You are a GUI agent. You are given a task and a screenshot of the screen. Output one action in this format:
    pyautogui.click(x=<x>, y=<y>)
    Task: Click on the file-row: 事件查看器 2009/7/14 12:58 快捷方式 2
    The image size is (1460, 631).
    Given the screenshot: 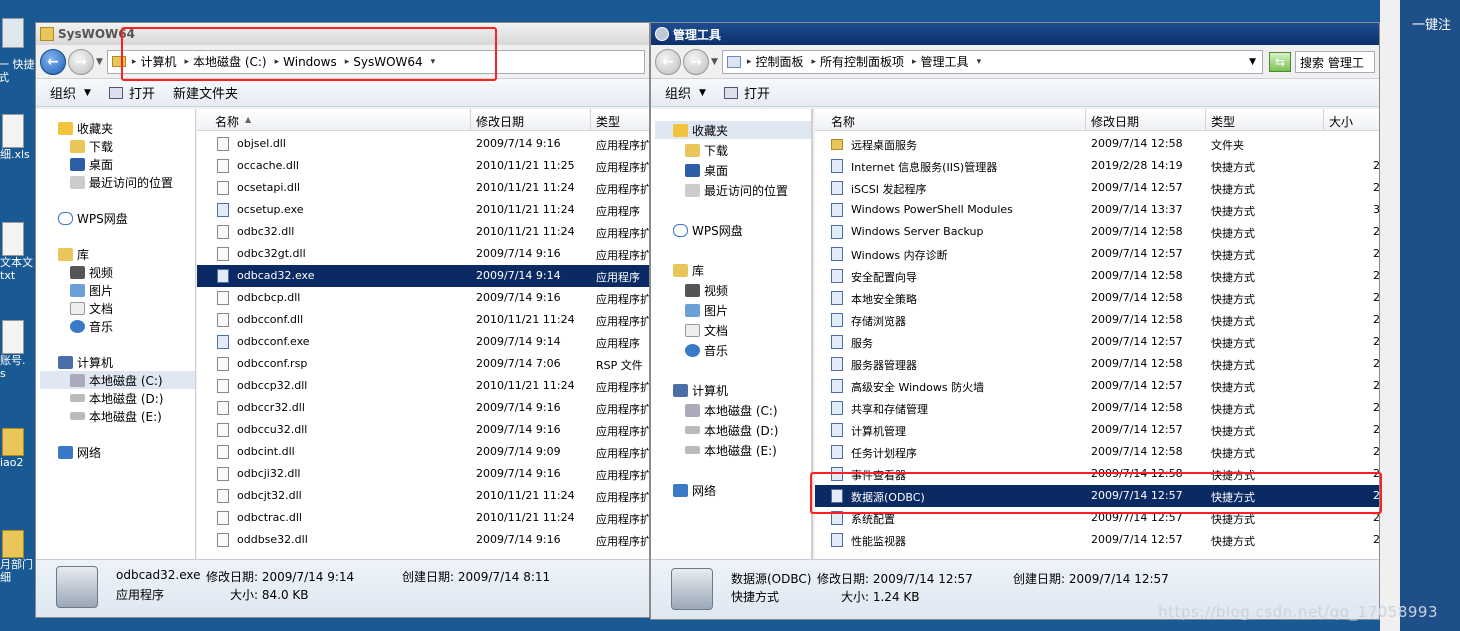 What is the action you would take?
    pyautogui.click(x=1097, y=474)
    